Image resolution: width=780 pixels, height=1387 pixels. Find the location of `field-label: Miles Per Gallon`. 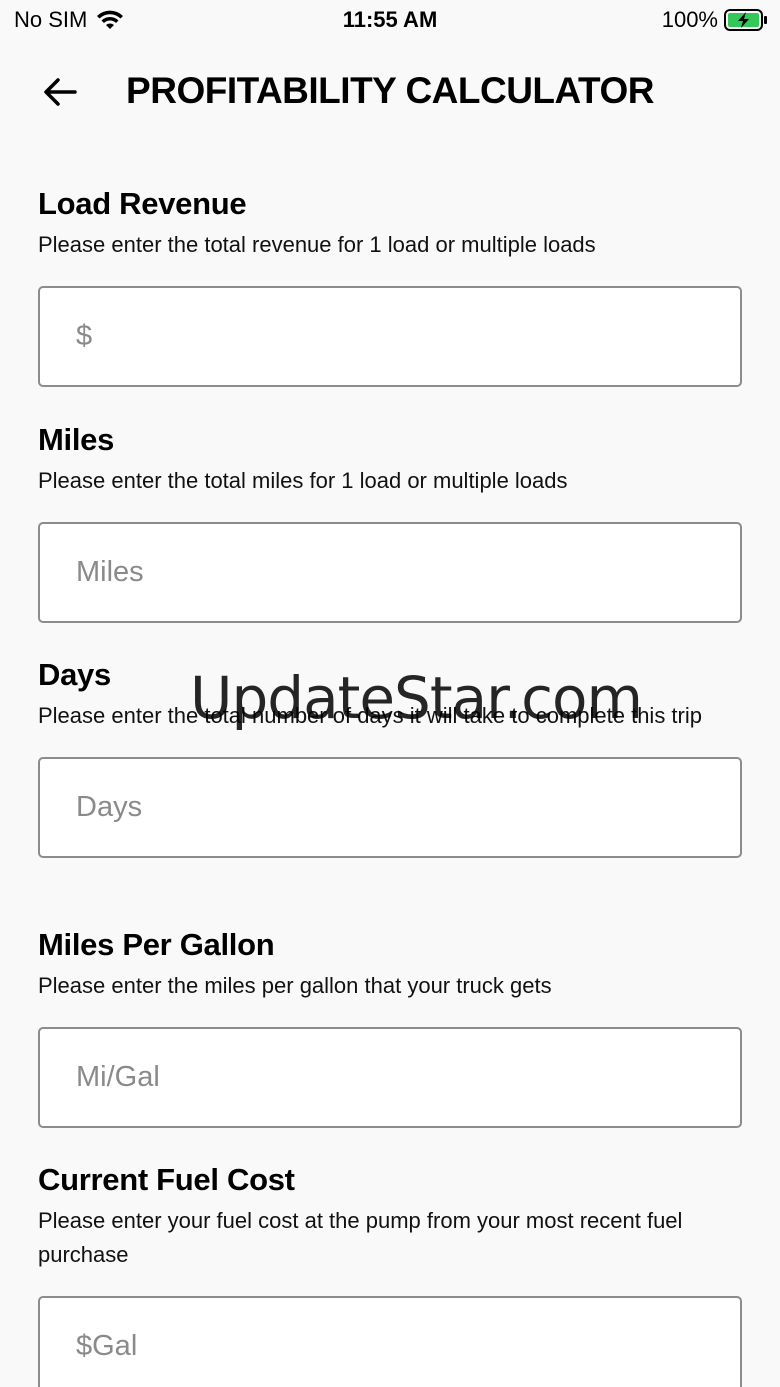

field-label: Miles Per Gallon is located at coordinates (156, 944).